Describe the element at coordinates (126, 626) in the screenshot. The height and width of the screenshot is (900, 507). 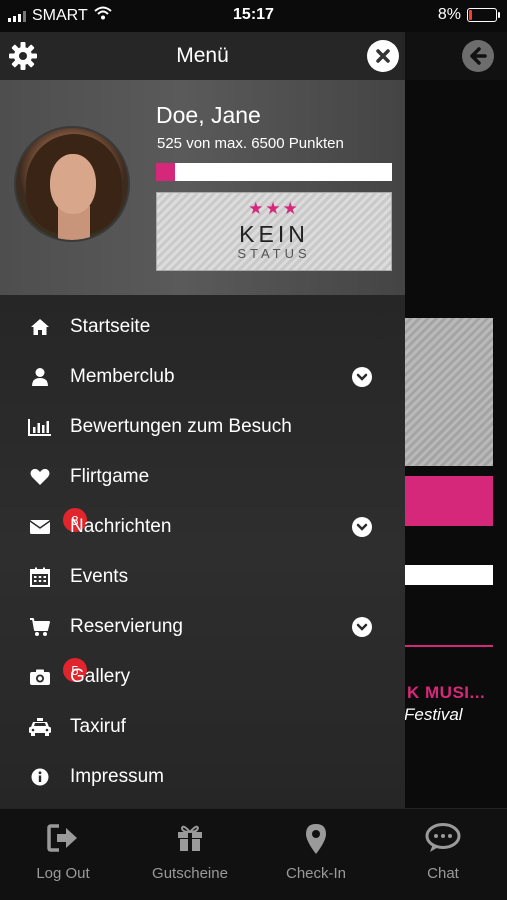
I see `menu-label: Reservierung` at that location.